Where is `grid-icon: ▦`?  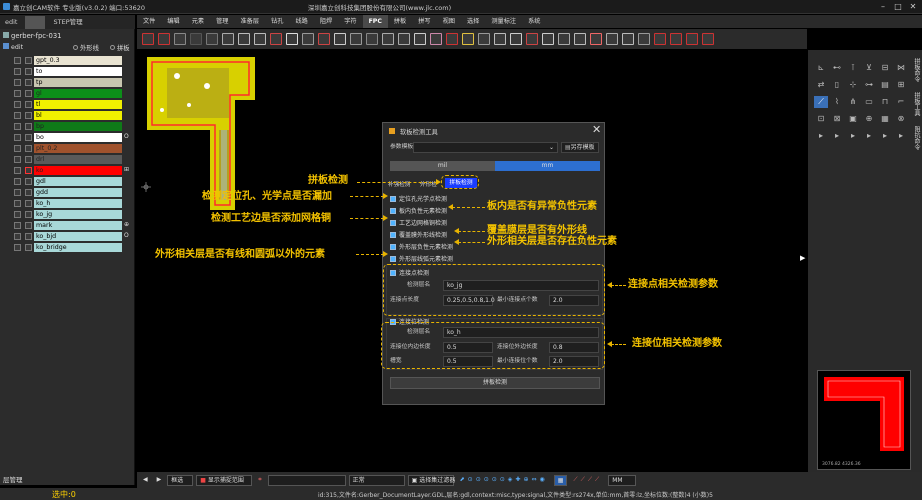 grid-icon: ▦ is located at coordinates (560, 480).